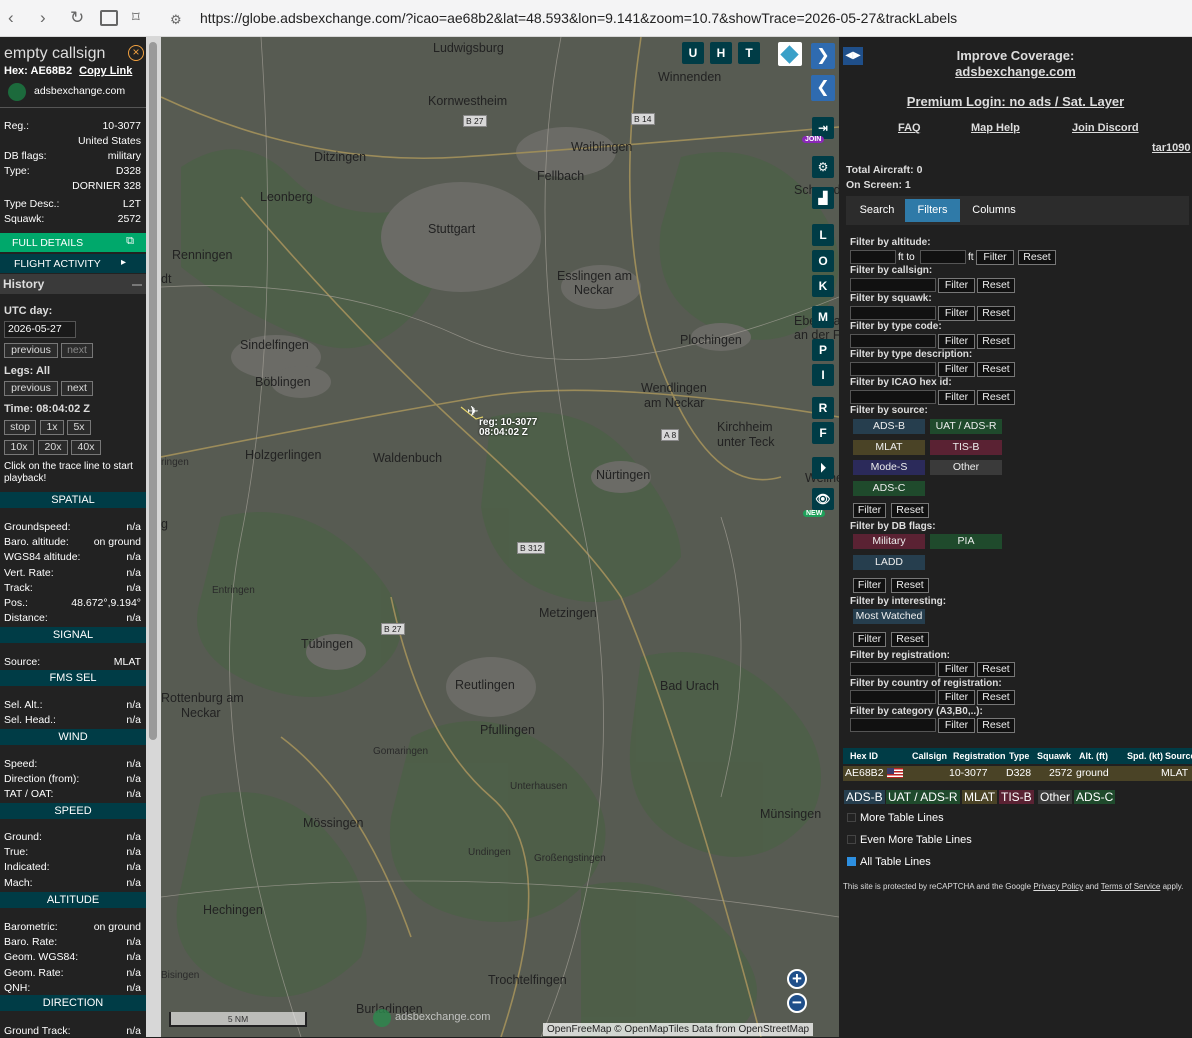 The height and width of the screenshot is (1038, 1192). I want to click on dbflag-reset-button: Reset, so click(910, 585).